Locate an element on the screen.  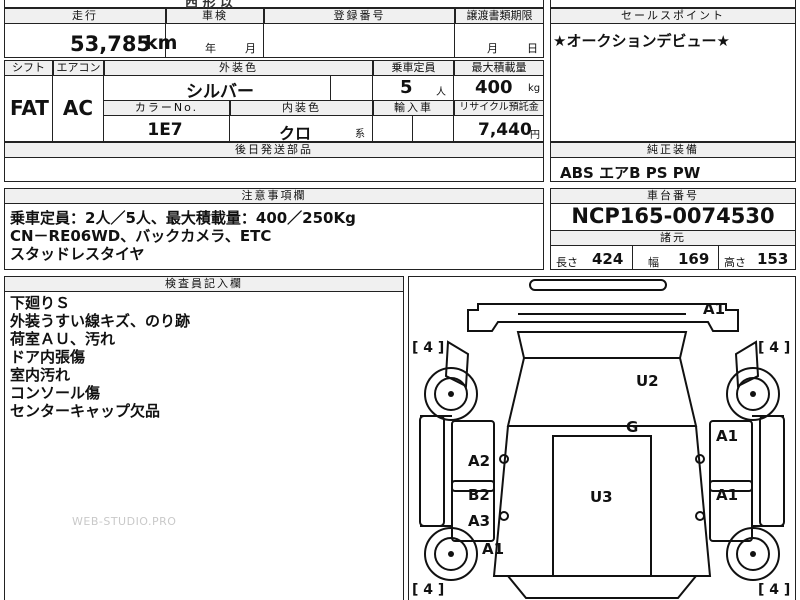
recycle-fee-value: 7,440 is located at coordinates (505, 130).